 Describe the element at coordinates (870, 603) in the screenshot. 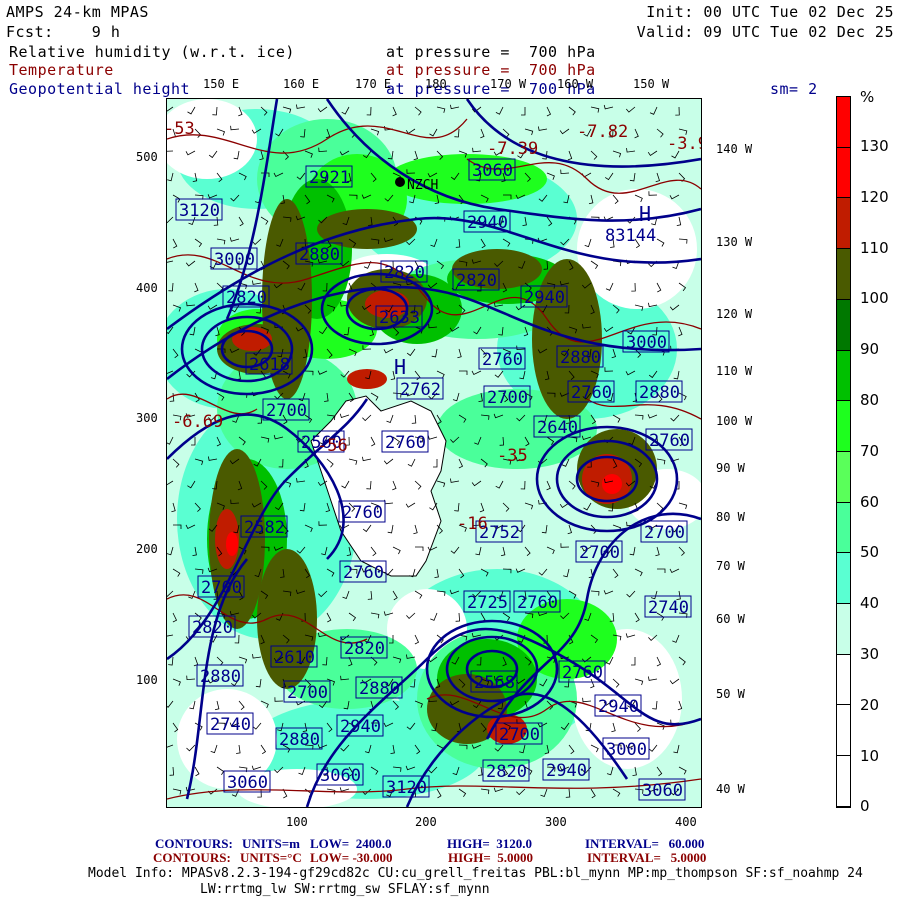

I see `colorbar-label: 40` at that location.